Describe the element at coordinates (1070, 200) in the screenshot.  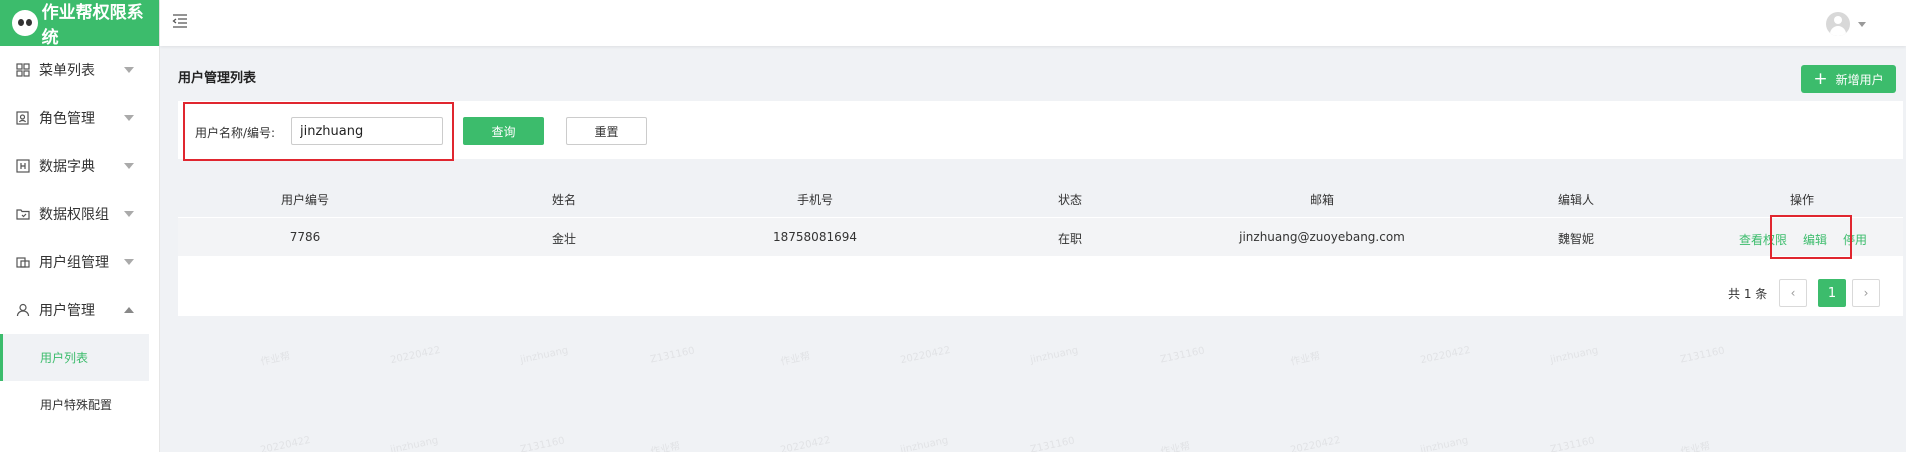
I see `column-header: 状态` at that location.